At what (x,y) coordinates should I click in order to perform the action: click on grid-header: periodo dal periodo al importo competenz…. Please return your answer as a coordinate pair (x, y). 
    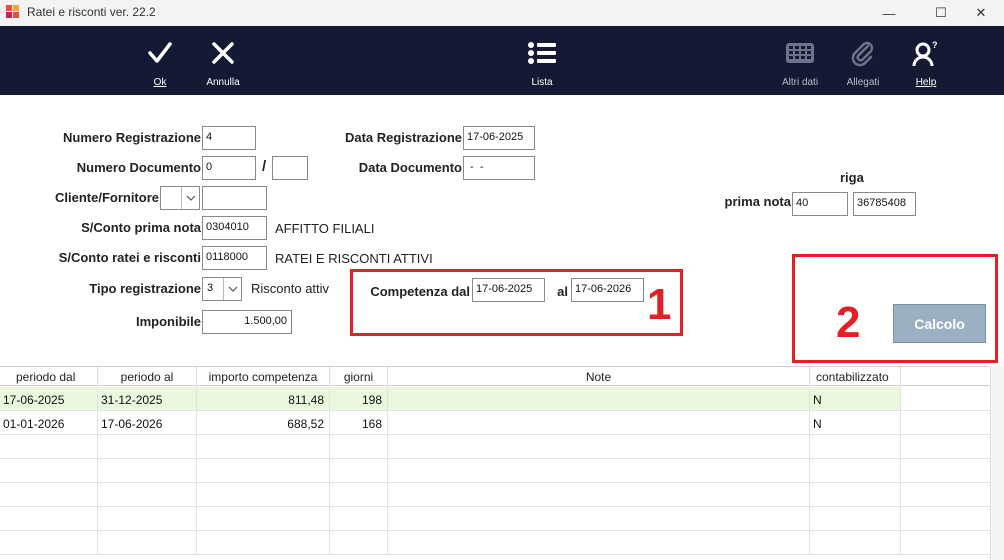
    Looking at the image, I should click on (495, 376).